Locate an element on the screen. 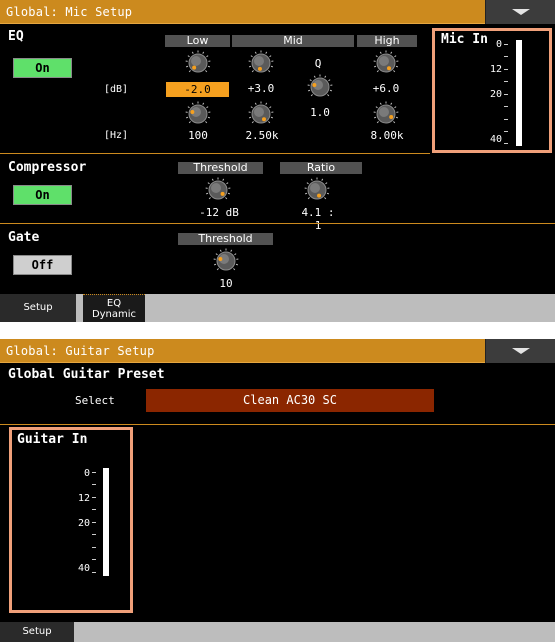  mic-meter-tick-0: 0 is located at coordinates (498, 44).